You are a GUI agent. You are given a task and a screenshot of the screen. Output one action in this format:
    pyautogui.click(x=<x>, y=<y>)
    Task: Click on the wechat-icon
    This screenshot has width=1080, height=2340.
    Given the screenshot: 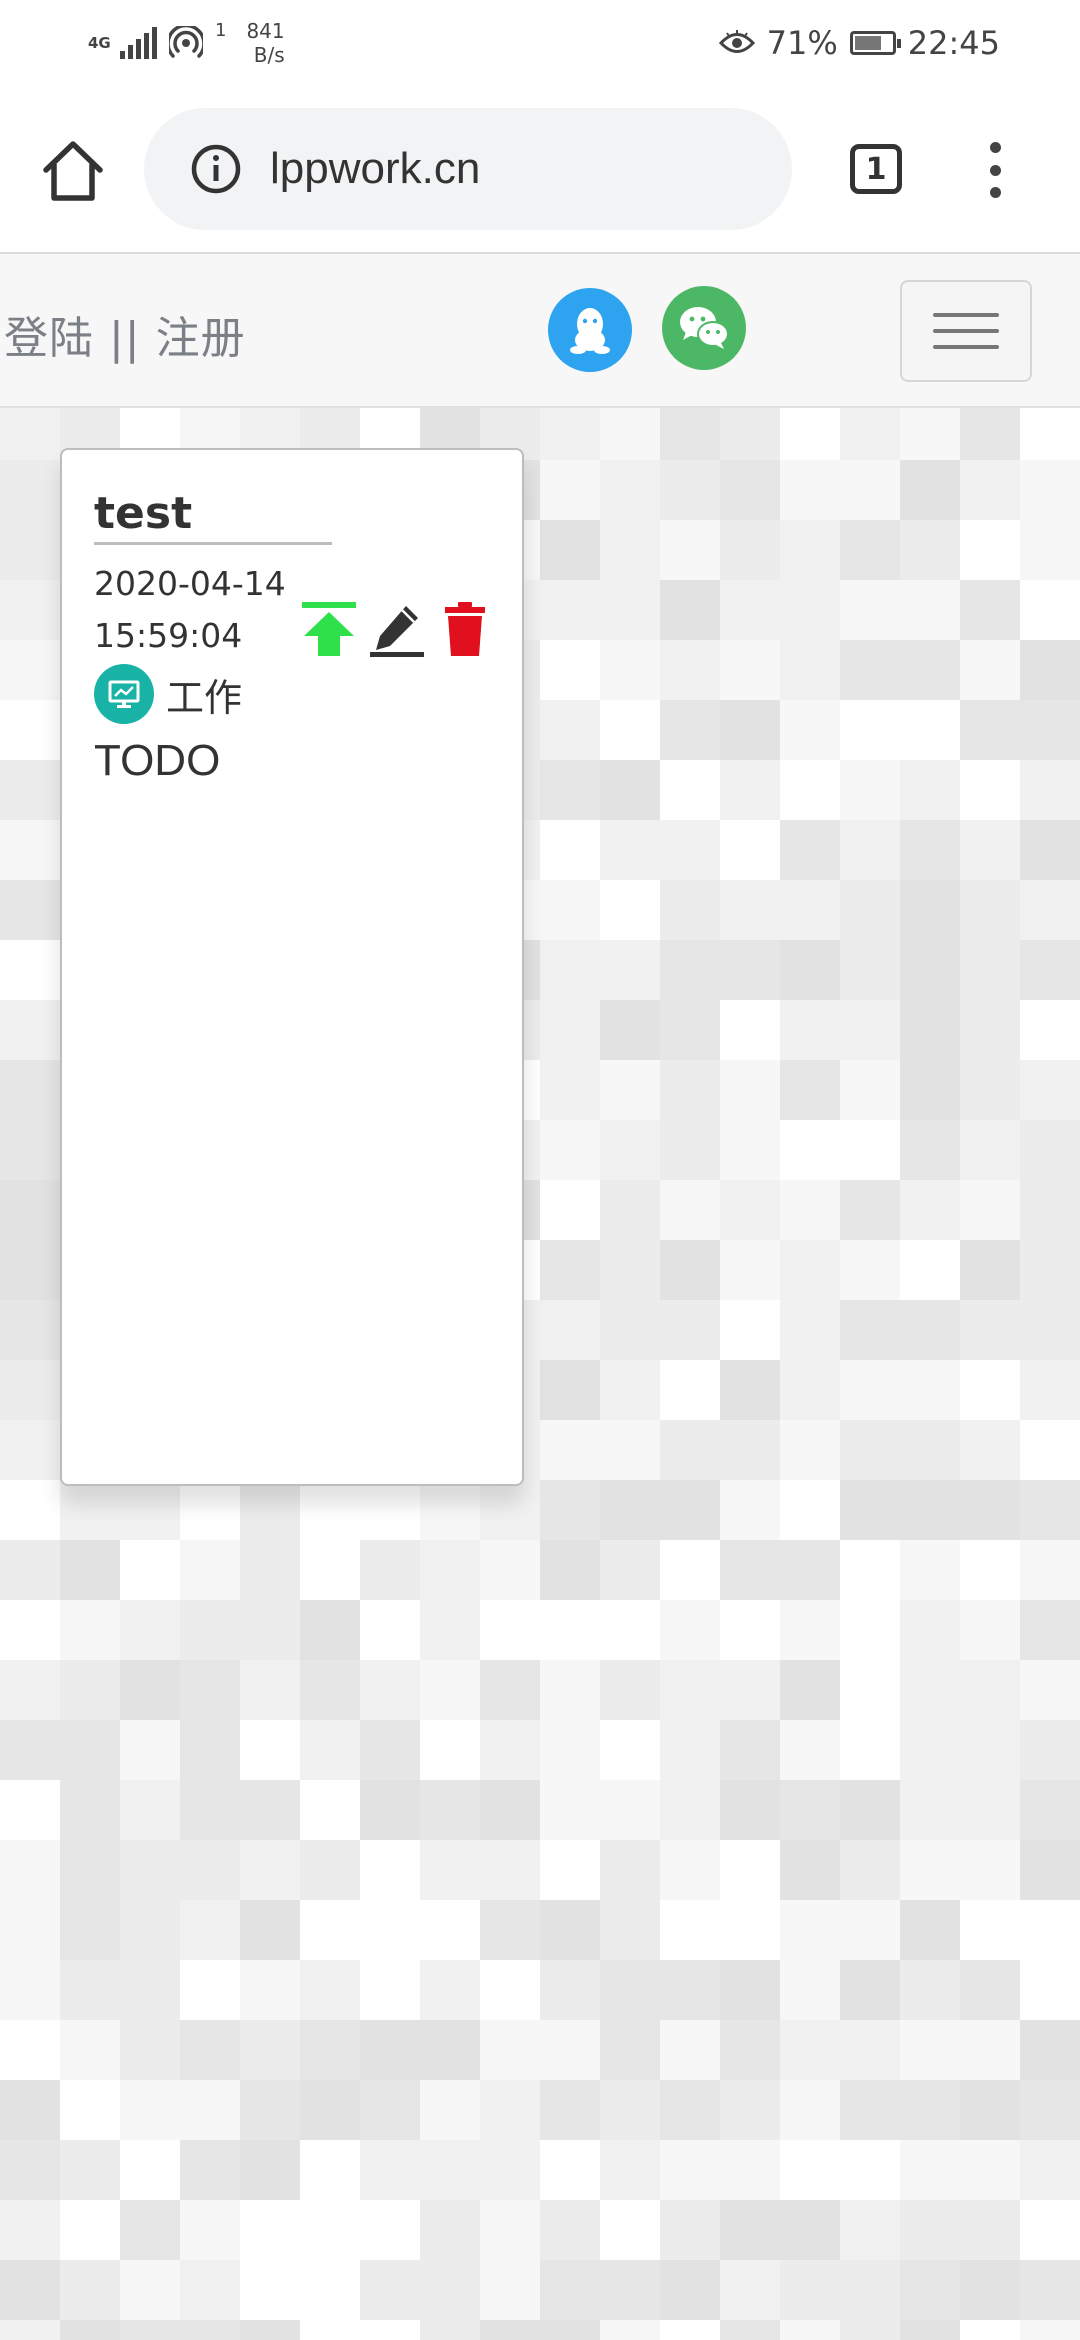 What is the action you would take?
    pyautogui.click(x=704, y=328)
    